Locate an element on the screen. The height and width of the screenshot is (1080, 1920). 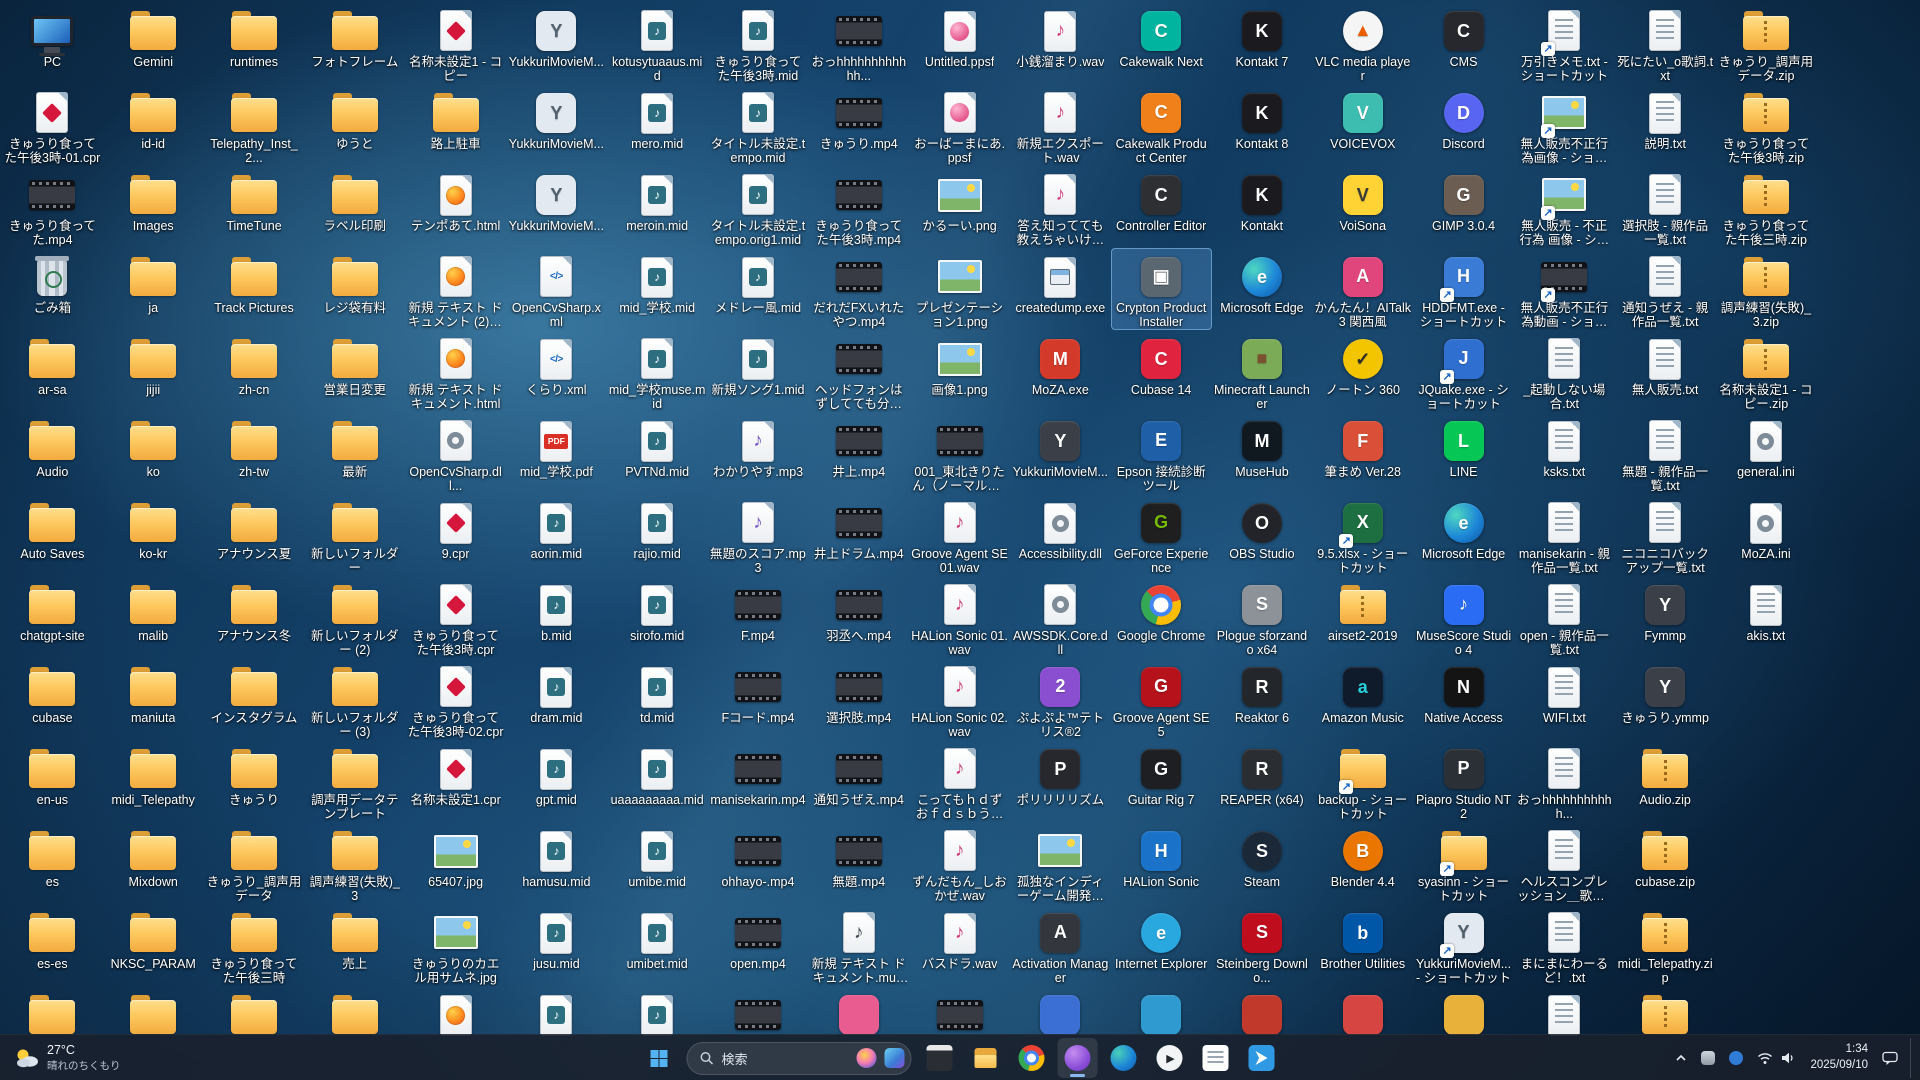
tray-clock: 1:34 2025/09/10 is located at coordinates (1839, 1057).